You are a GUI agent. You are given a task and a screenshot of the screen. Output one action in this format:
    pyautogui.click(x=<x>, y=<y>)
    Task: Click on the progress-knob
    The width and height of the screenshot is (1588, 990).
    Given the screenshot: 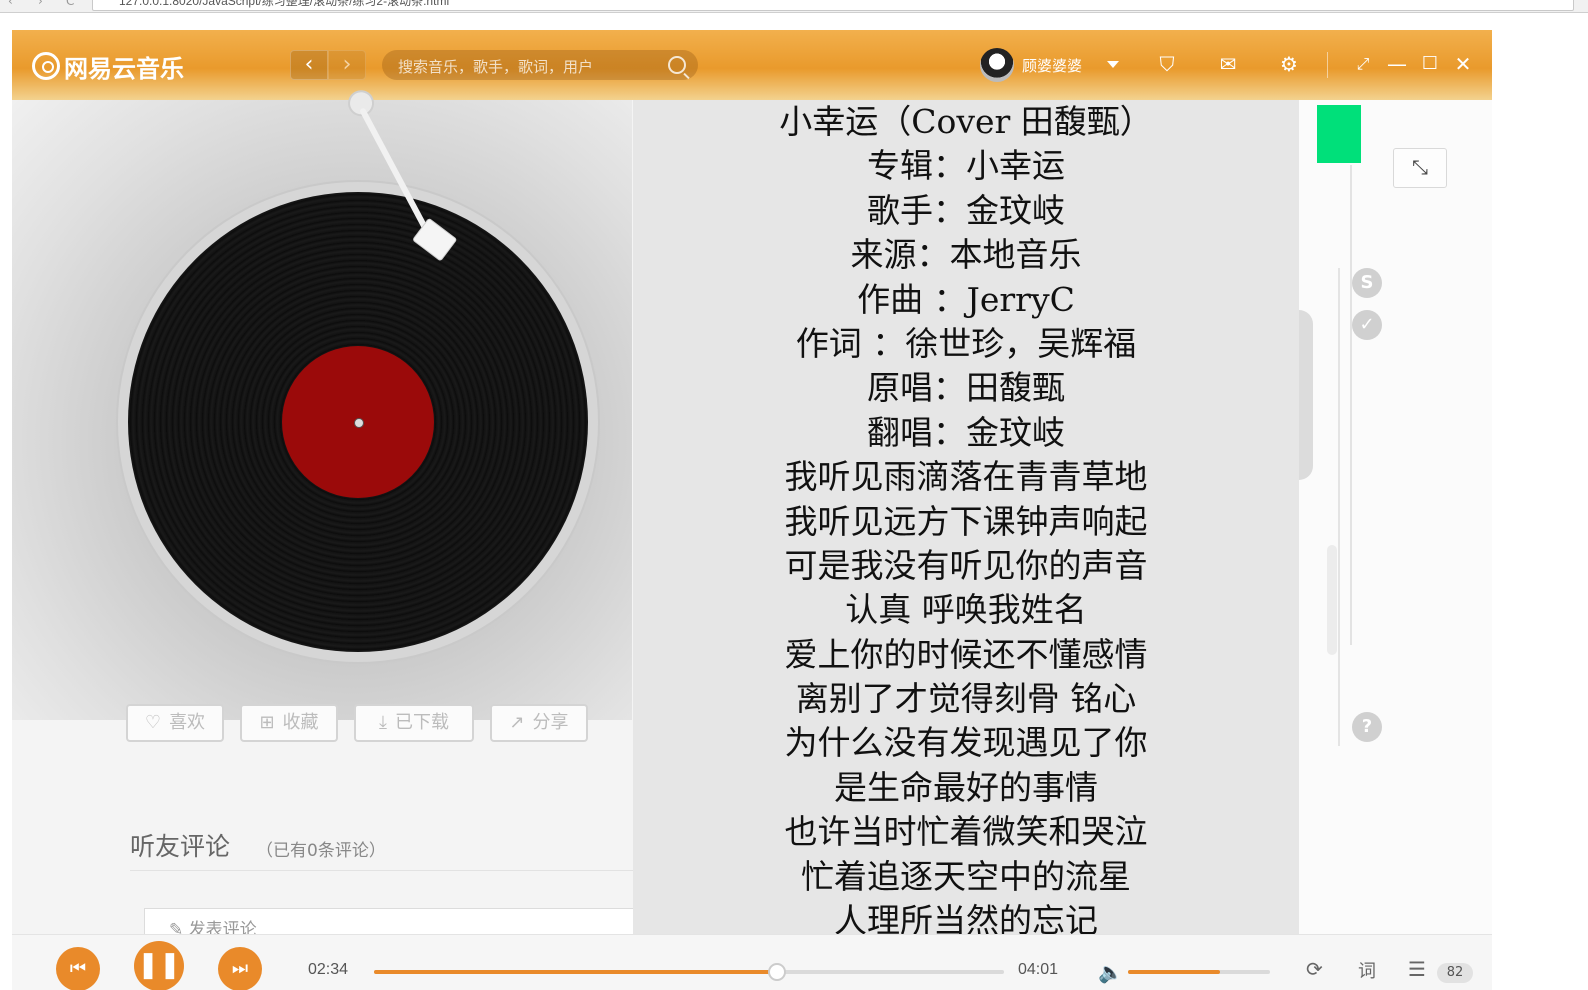 What is the action you would take?
    pyautogui.click(x=777, y=972)
    